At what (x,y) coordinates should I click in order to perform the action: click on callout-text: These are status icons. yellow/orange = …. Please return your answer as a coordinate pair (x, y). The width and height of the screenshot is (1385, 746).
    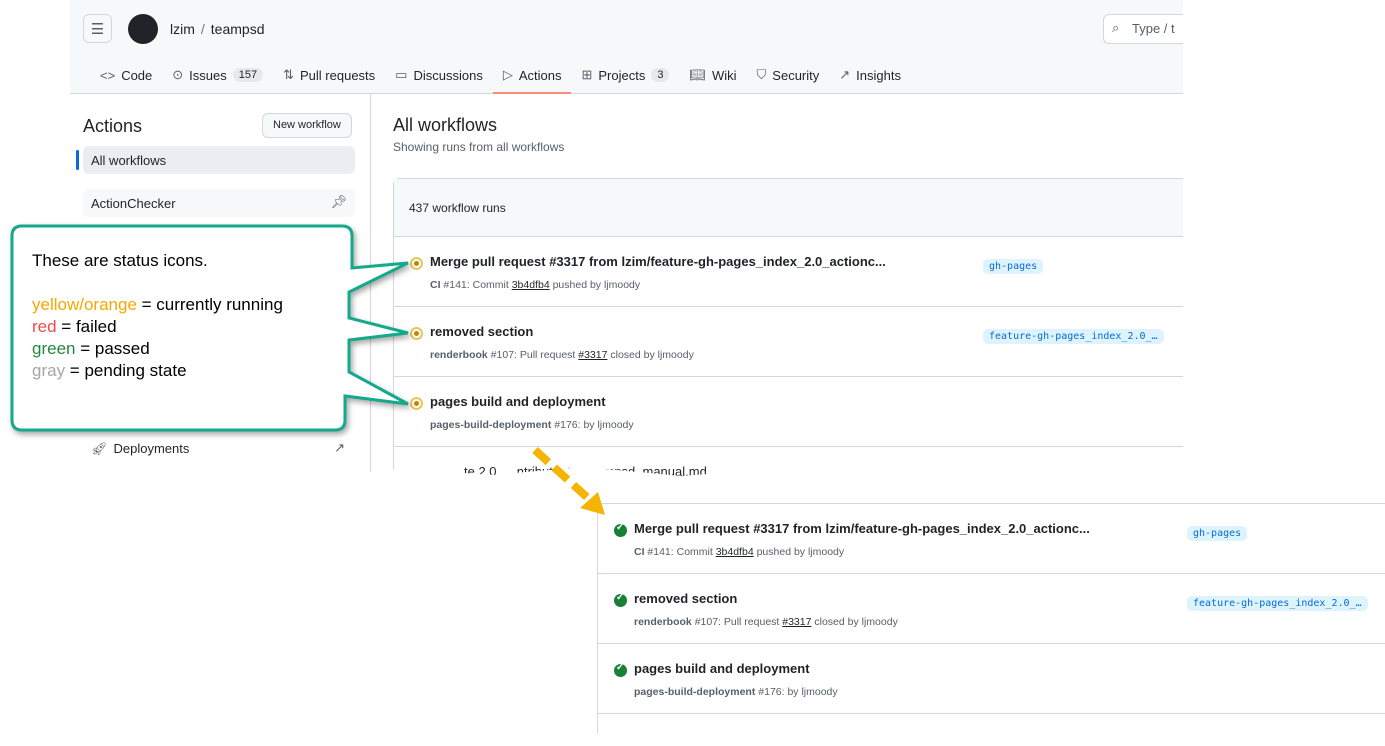
    Looking at the image, I should click on (157, 316).